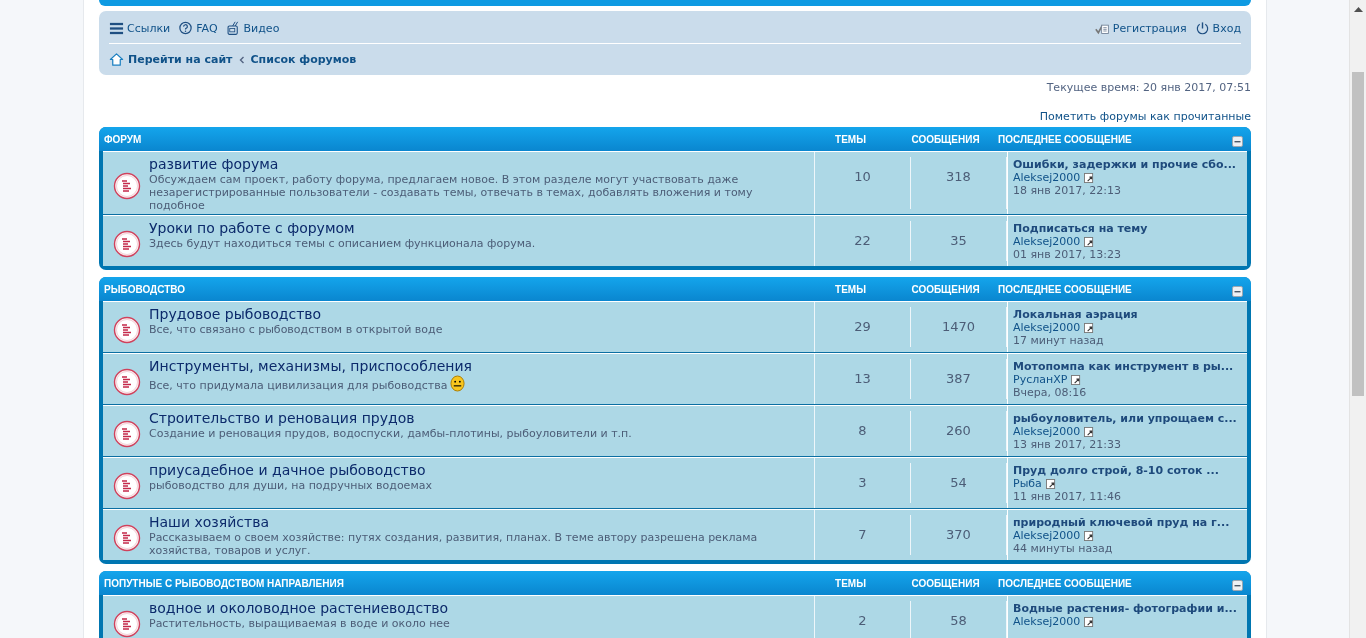 The height and width of the screenshot is (638, 1366). Describe the element at coordinates (863, 431) in the screenshot. I see `topics-count: 8` at that location.